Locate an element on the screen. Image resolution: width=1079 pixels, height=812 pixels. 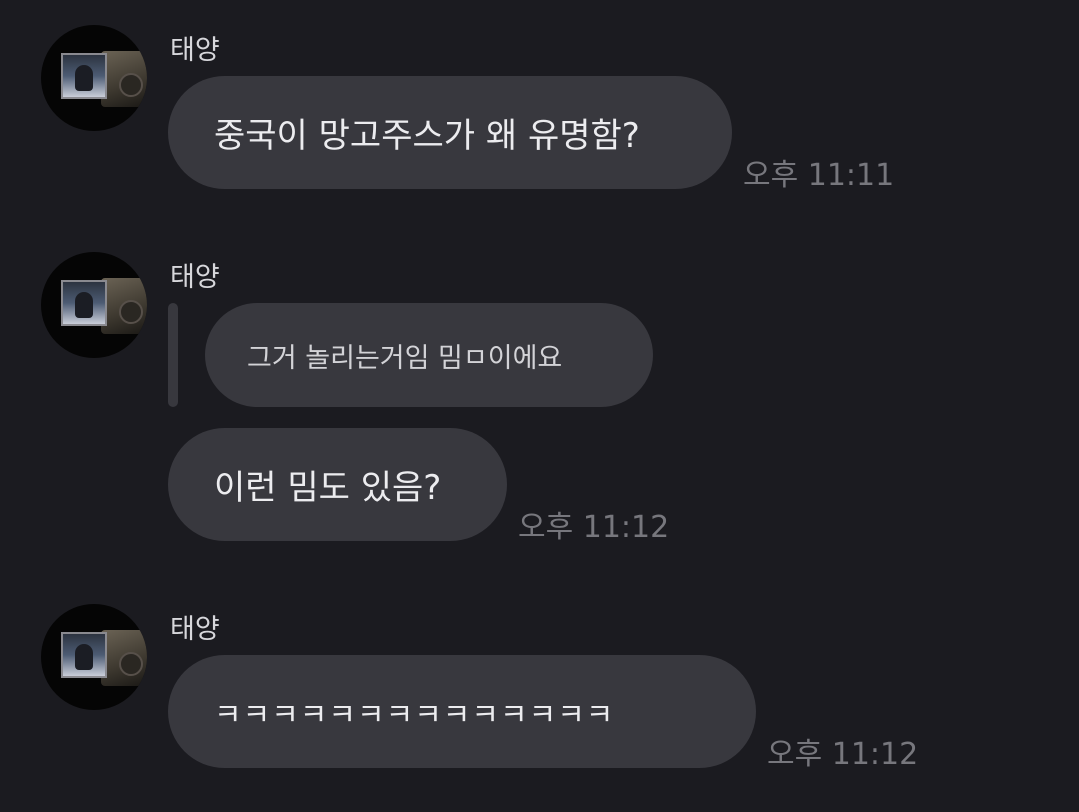
replied-message-bubble: 그거 놀리는거임 밈ㅁ이에요 is located at coordinates (429, 355).